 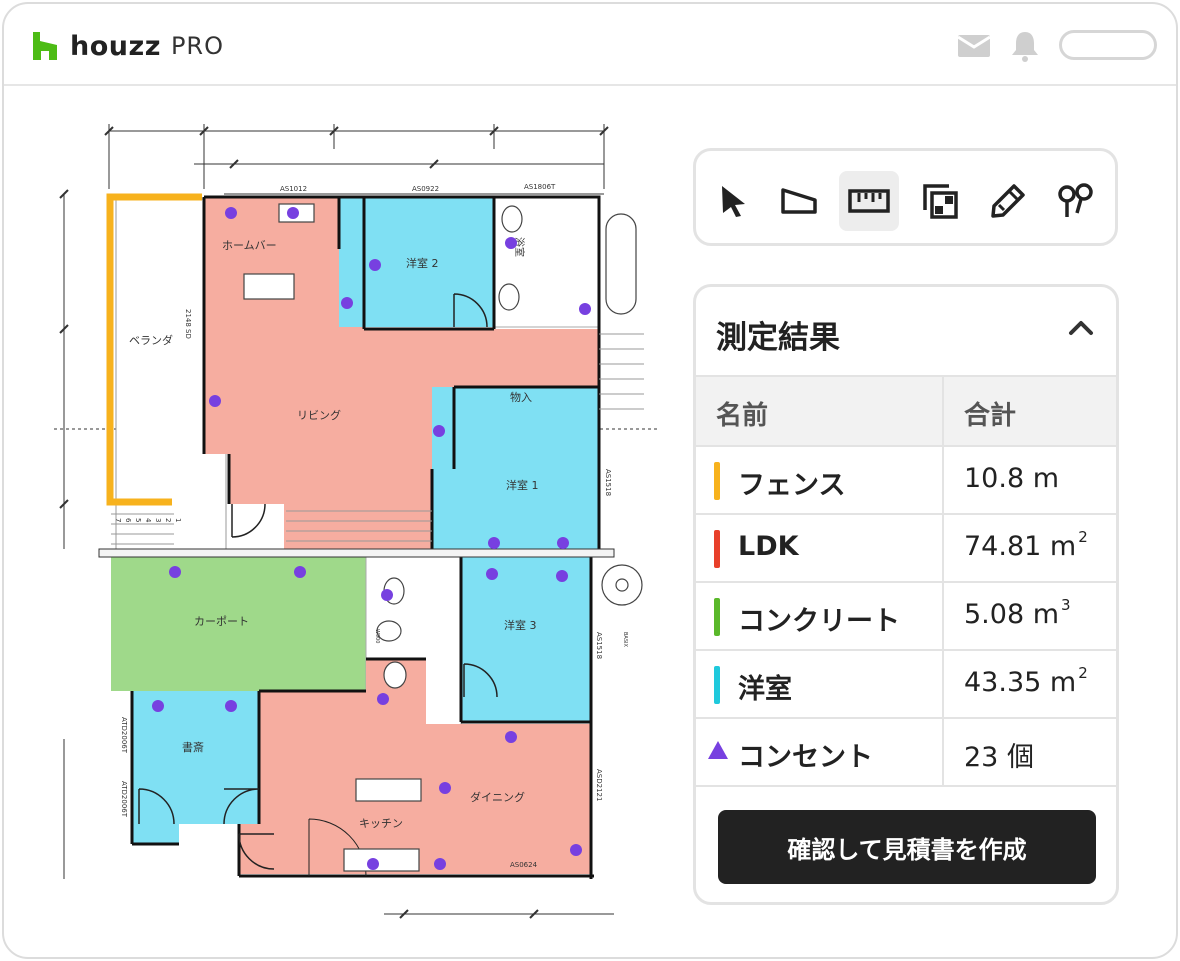 What do you see at coordinates (906, 481) in the screenshot?
I see `table-row: フェンス 10.8 m` at bounding box center [906, 481].